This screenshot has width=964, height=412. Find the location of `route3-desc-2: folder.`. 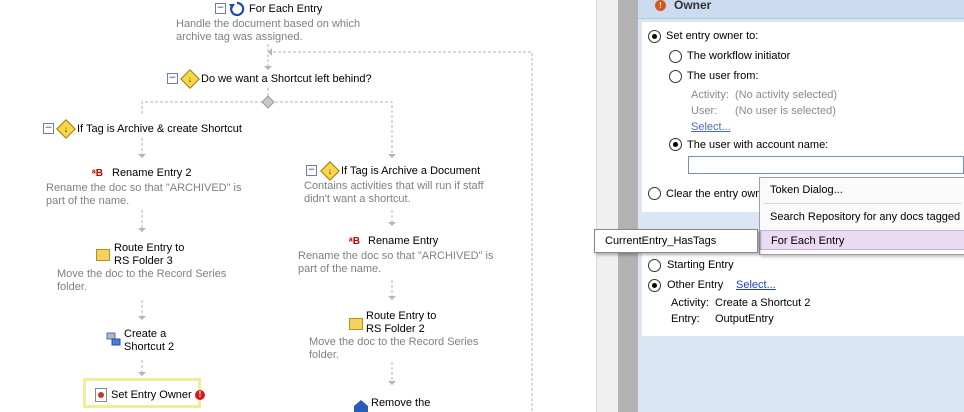

route3-desc-2: folder. is located at coordinates (72, 287).